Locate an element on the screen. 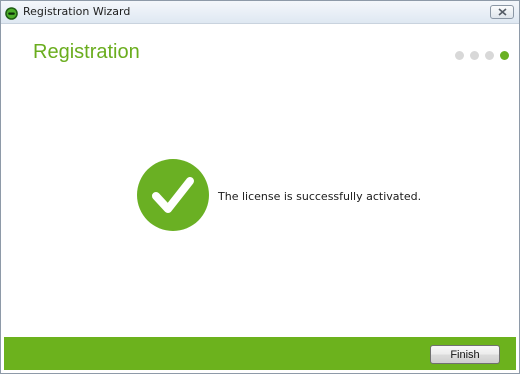 The width and height of the screenshot is (520, 374). step-dot-4-active is located at coordinates (504, 55).